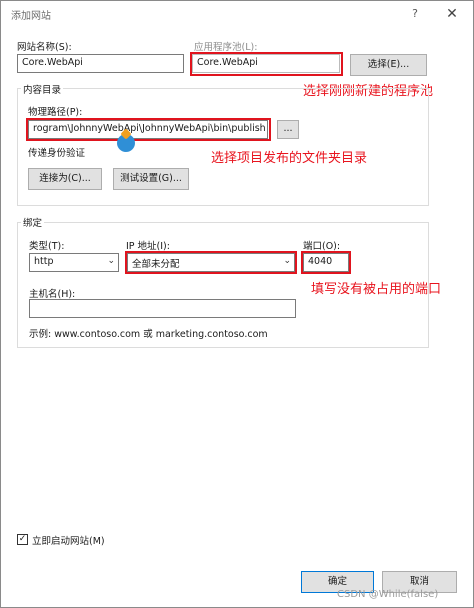 This screenshot has width=474, height=608. What do you see at coordinates (44, 47) in the screenshot?
I see `site-name-label: 网站名称(S):` at bounding box center [44, 47].